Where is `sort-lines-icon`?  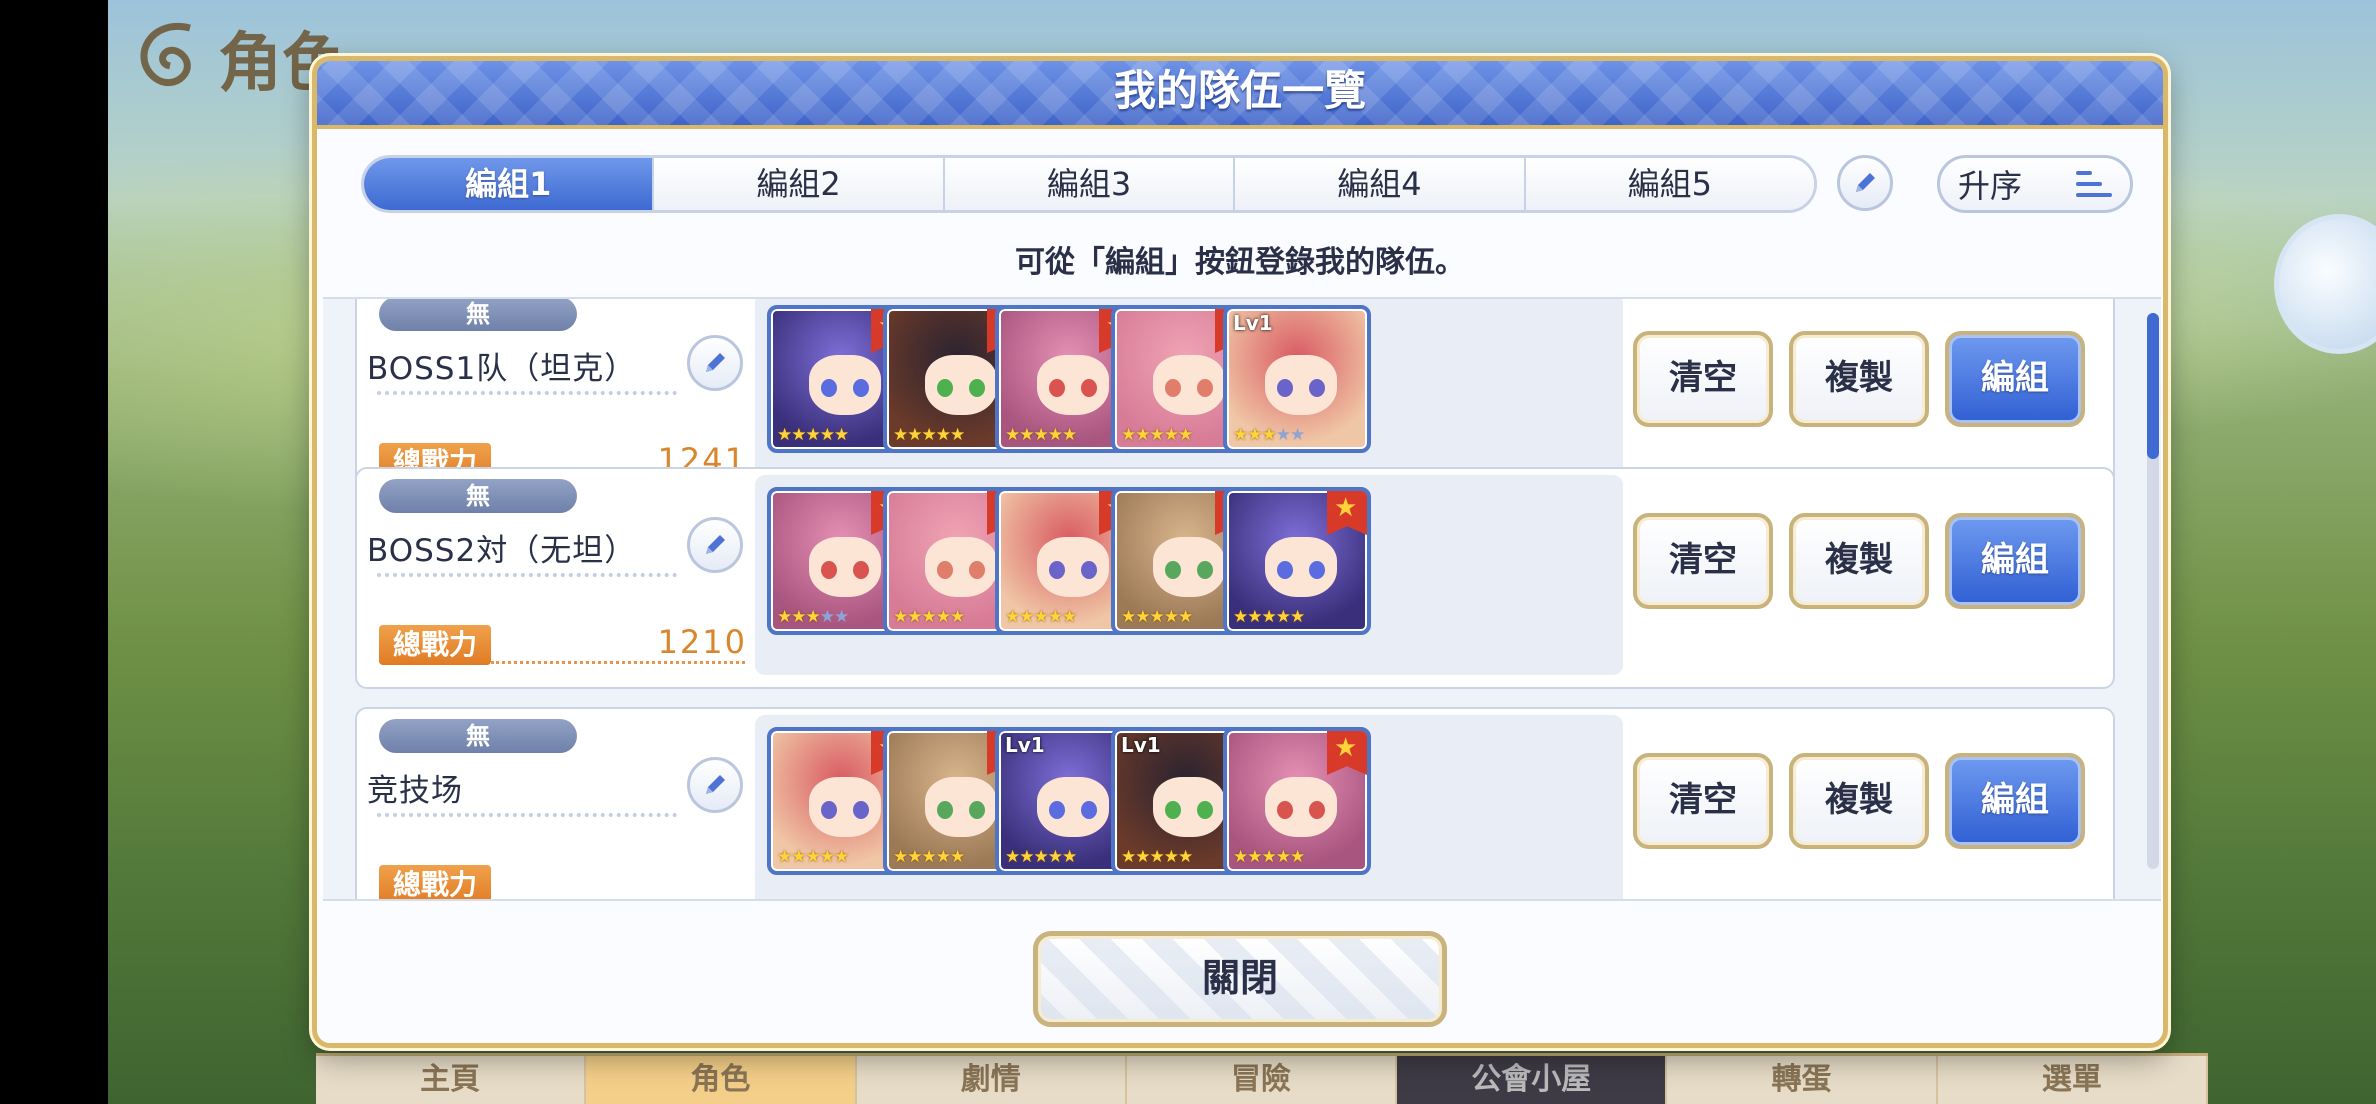 sort-lines-icon is located at coordinates (2094, 184).